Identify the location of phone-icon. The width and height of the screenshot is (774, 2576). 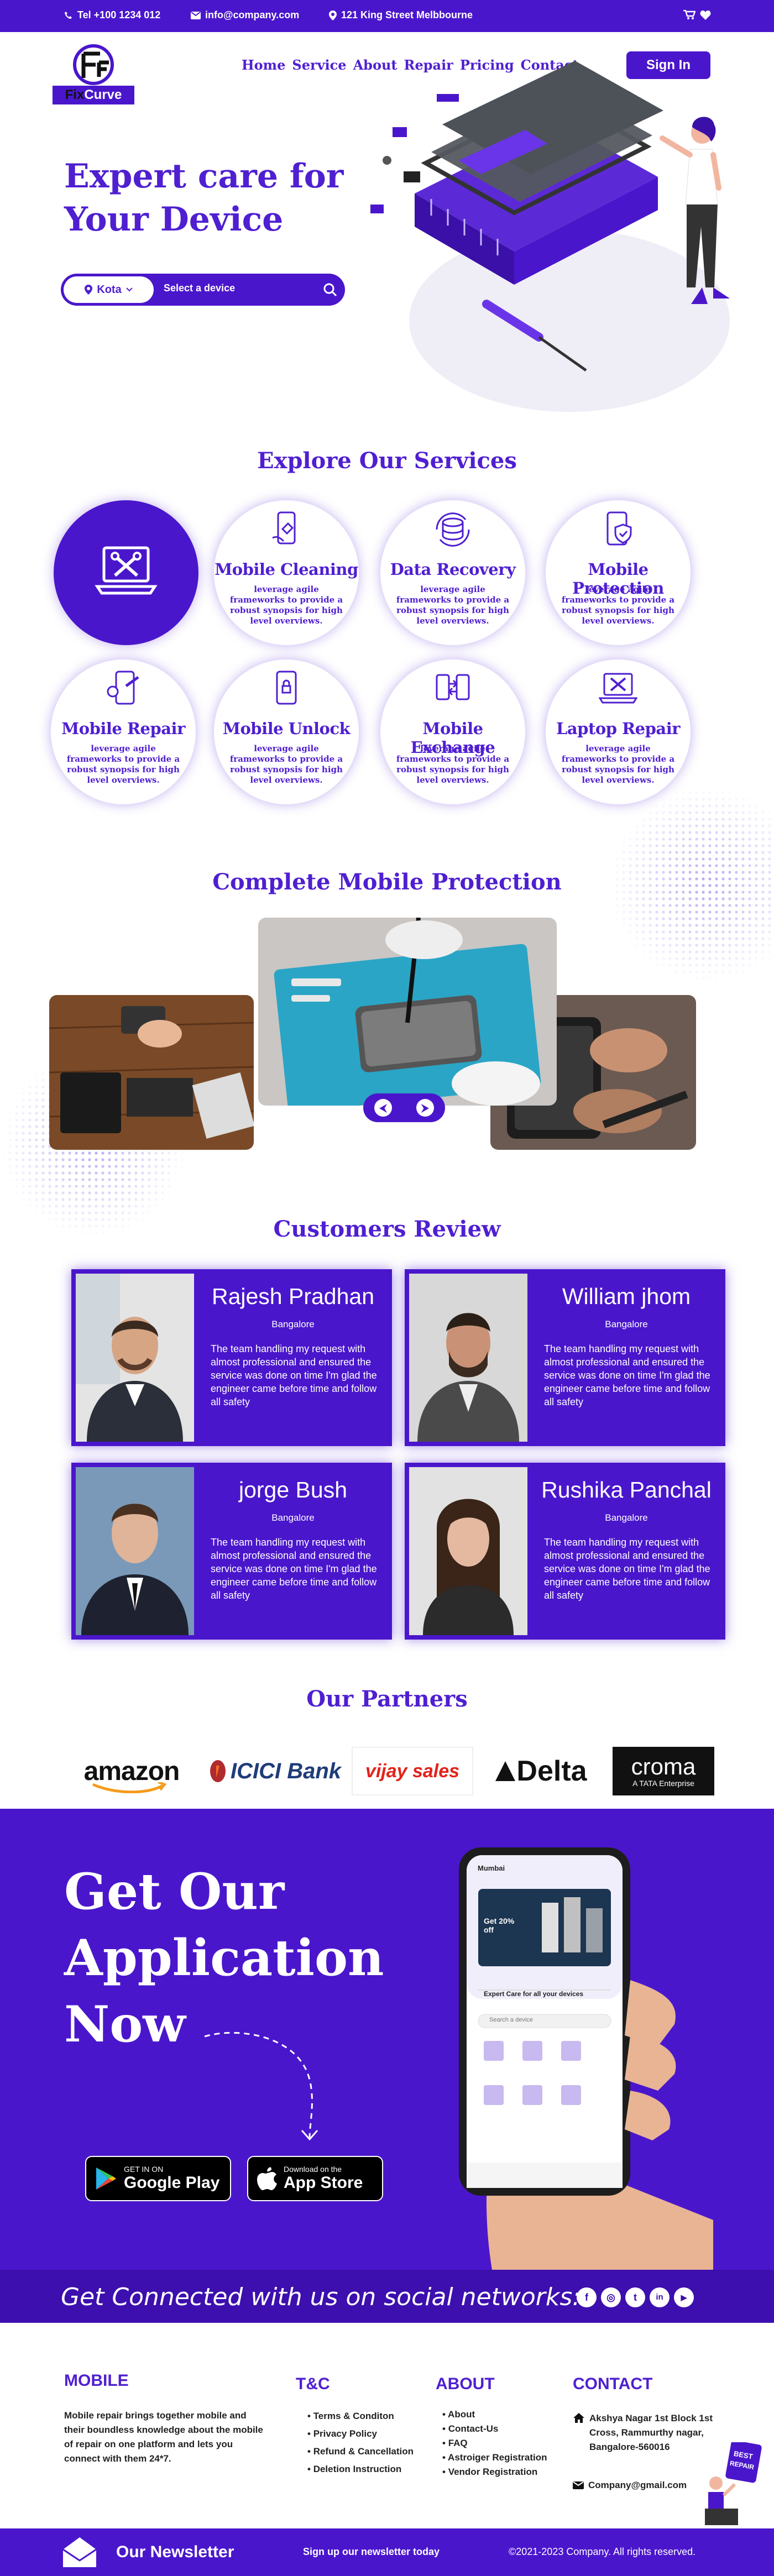
(68, 15).